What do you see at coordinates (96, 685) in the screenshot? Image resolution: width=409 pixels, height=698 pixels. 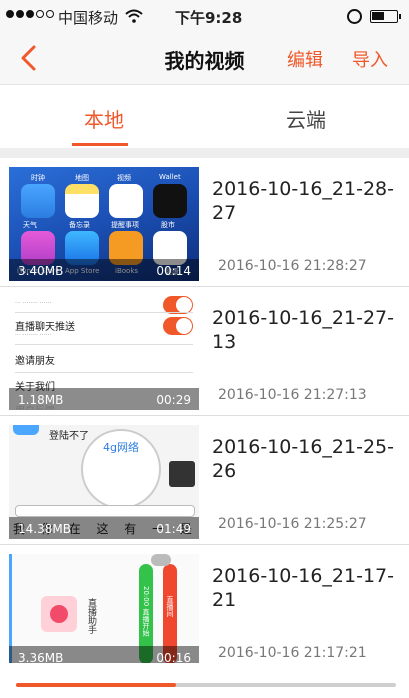 I see `storage-progress-fill` at bounding box center [96, 685].